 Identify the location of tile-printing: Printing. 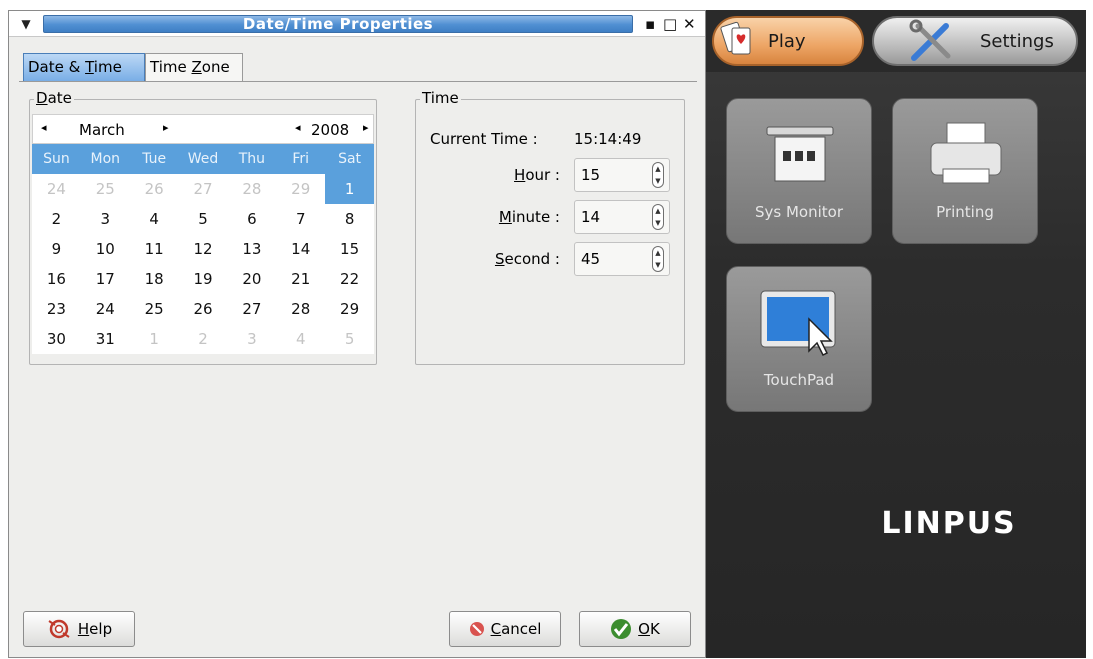
(965, 171).